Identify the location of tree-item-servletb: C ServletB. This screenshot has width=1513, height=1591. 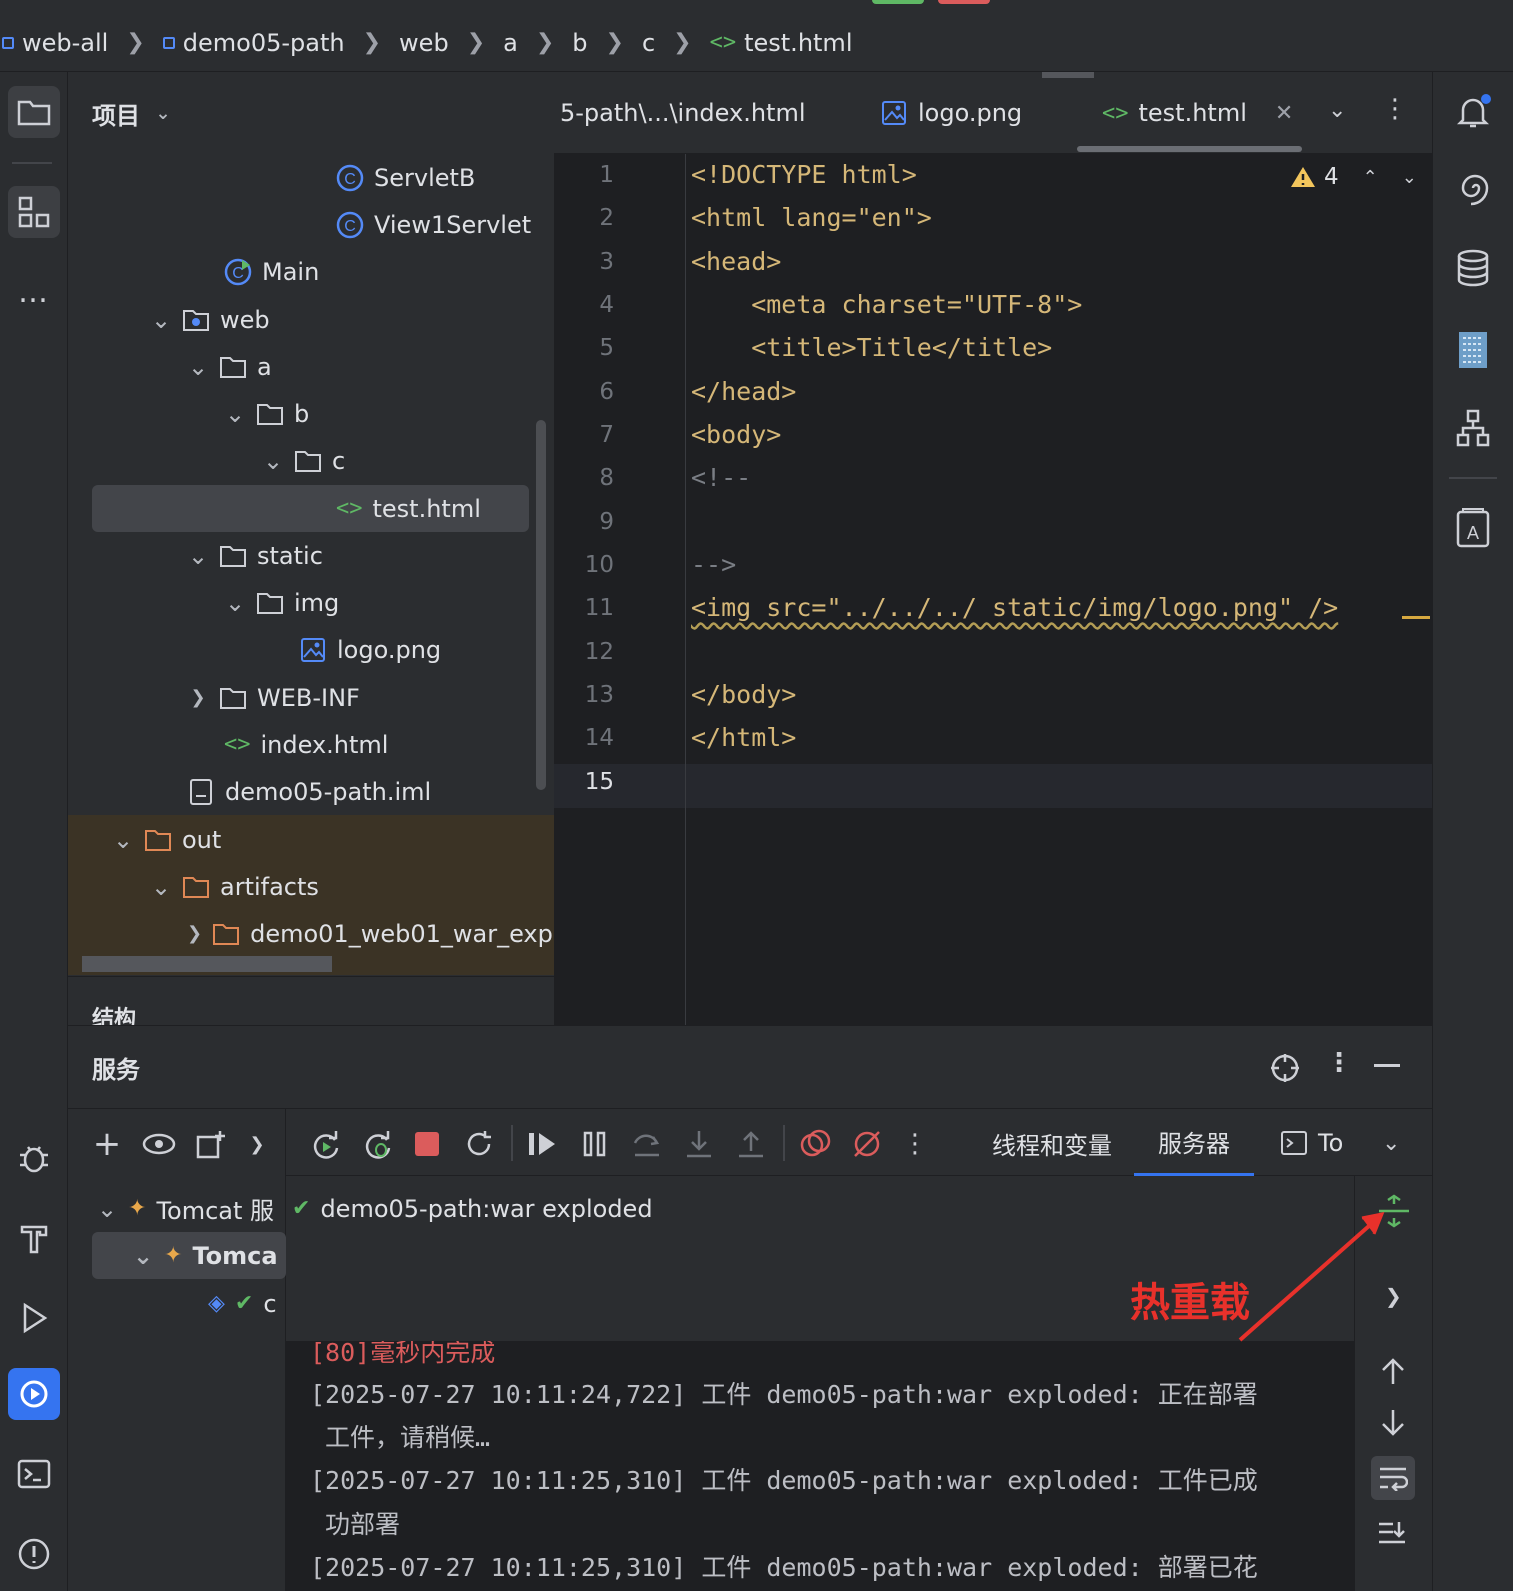
(405, 177).